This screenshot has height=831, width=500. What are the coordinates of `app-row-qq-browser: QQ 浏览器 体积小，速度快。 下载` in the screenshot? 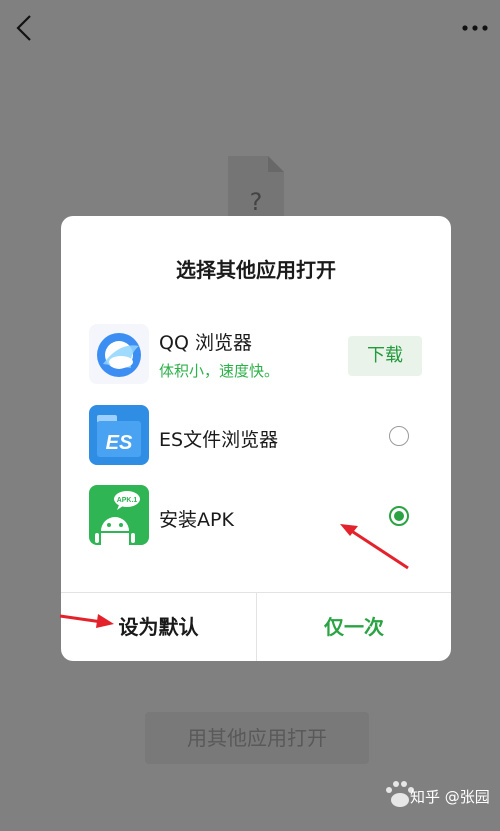 It's located at (256, 357).